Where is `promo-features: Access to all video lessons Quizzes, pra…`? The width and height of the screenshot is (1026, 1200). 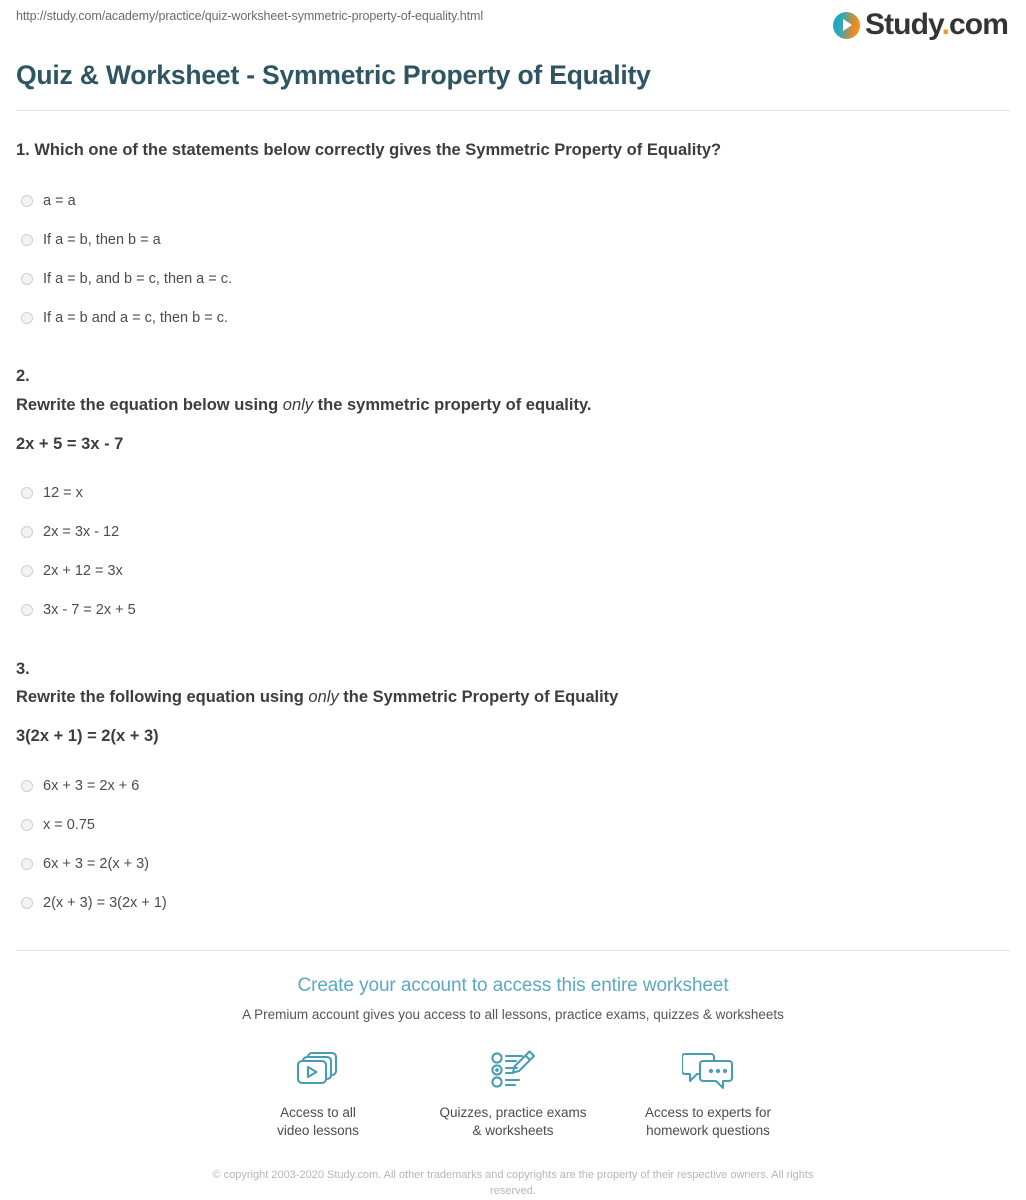
promo-features: Access to all video lessons Quizzes, pra… is located at coordinates (513, 1093).